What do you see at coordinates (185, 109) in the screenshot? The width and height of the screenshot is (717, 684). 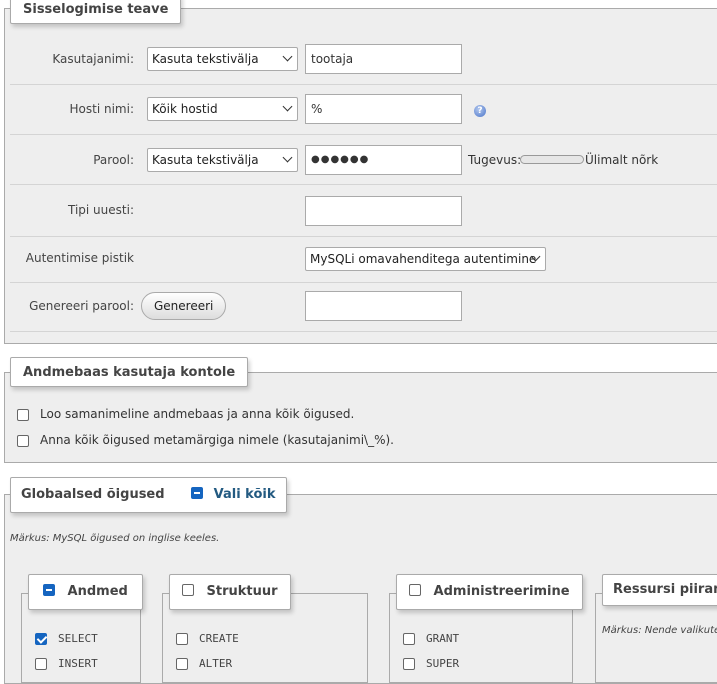 I see `host-type-value: Kõik hostid` at bounding box center [185, 109].